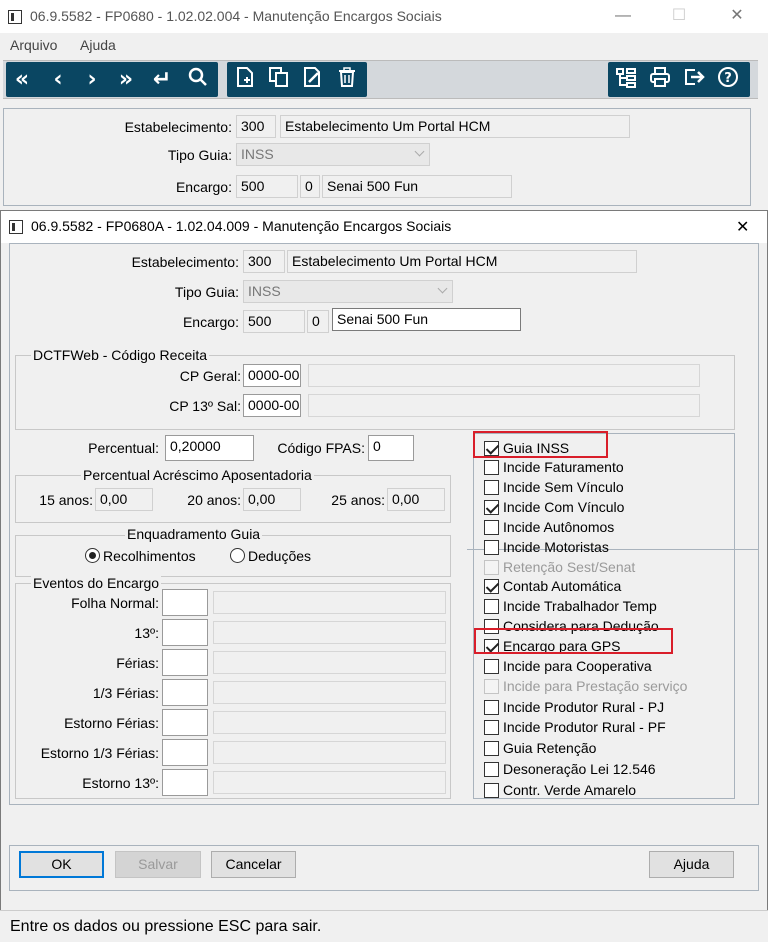 This screenshot has width=768, height=942. What do you see at coordinates (272, 405) in the screenshot?
I see `cp-13-input: 0000-00` at bounding box center [272, 405].